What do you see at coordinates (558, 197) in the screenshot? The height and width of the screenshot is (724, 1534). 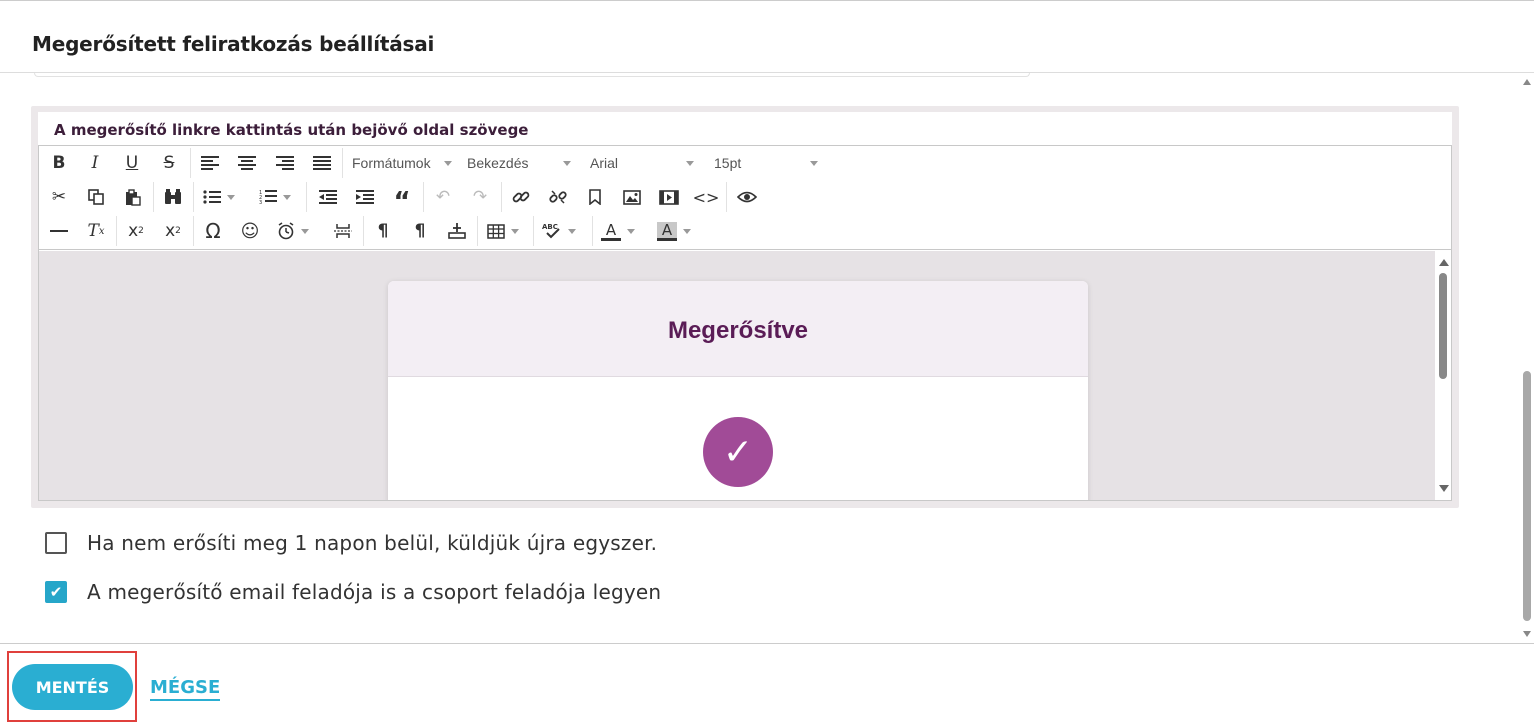 I see `unlink-icon` at bounding box center [558, 197].